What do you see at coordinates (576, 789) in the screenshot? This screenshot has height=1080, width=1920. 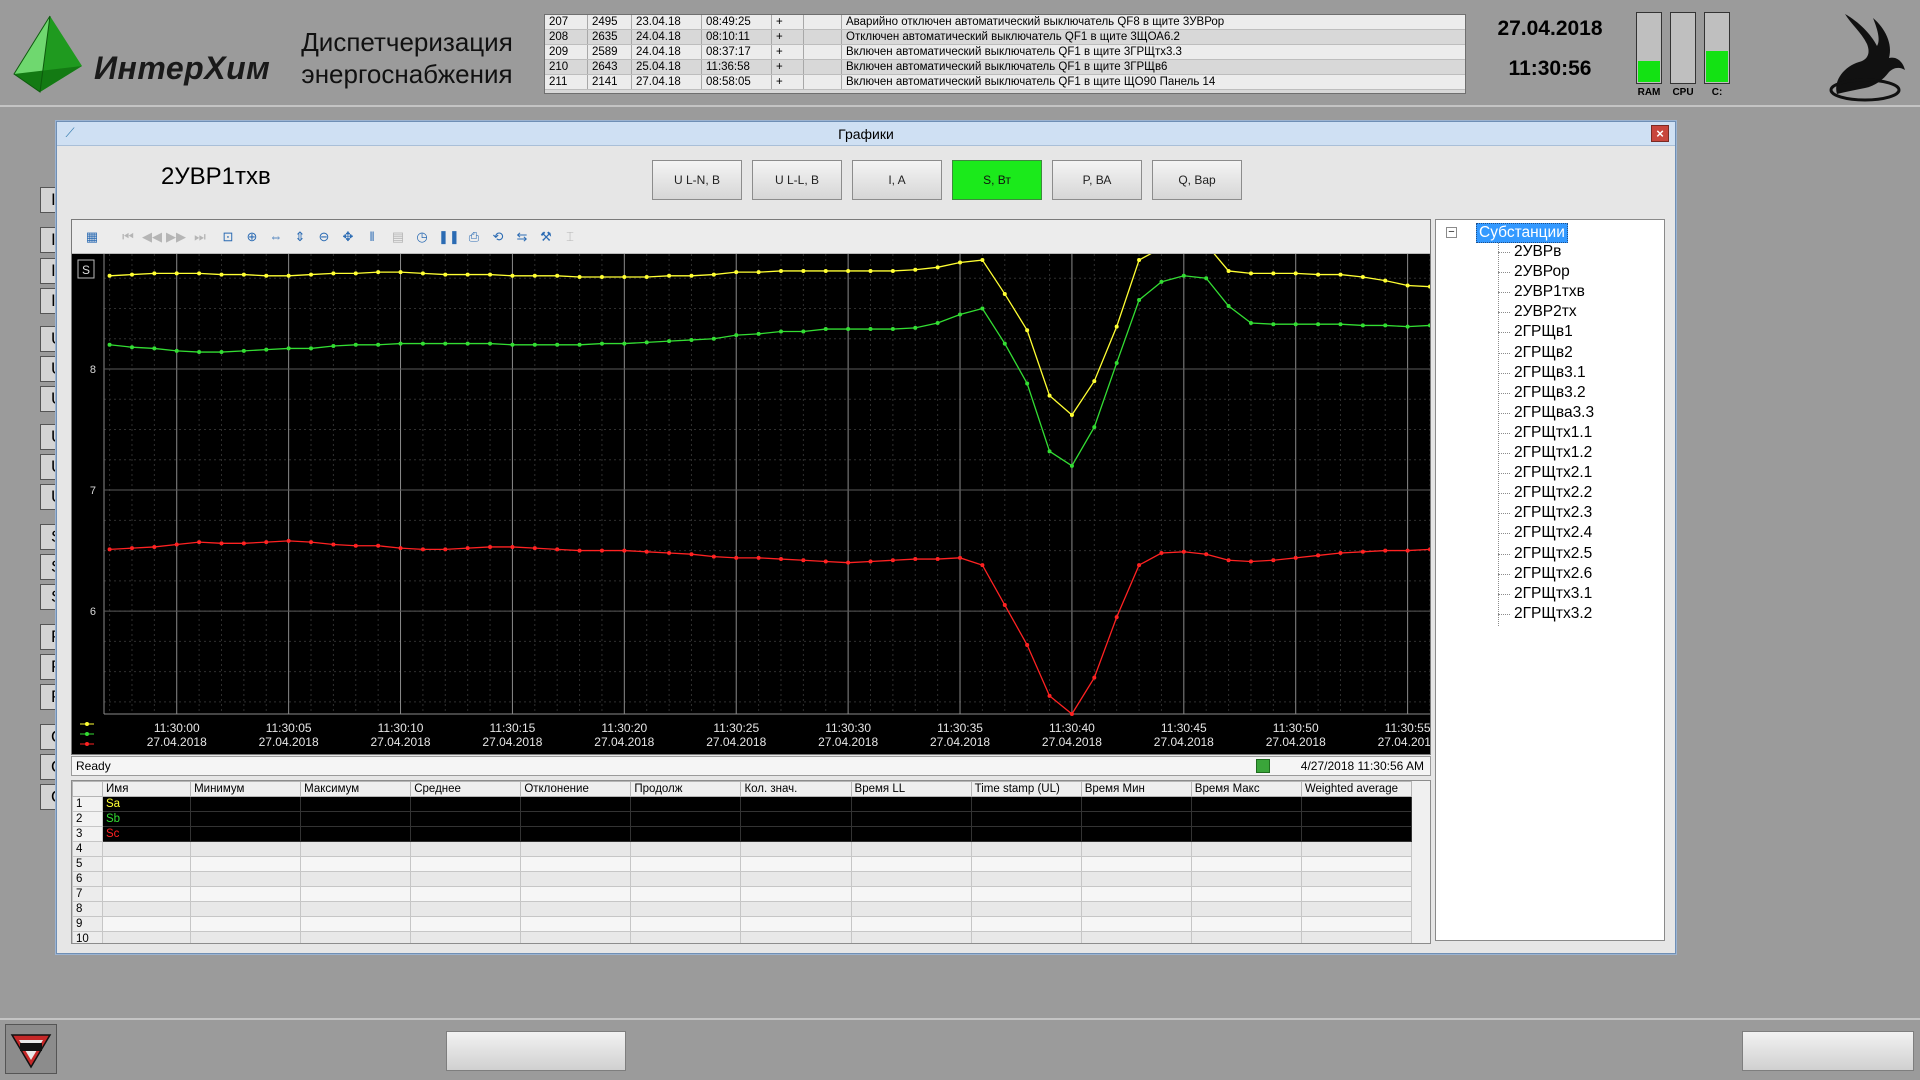 I see `table-column-header: Отклонение` at bounding box center [576, 789].